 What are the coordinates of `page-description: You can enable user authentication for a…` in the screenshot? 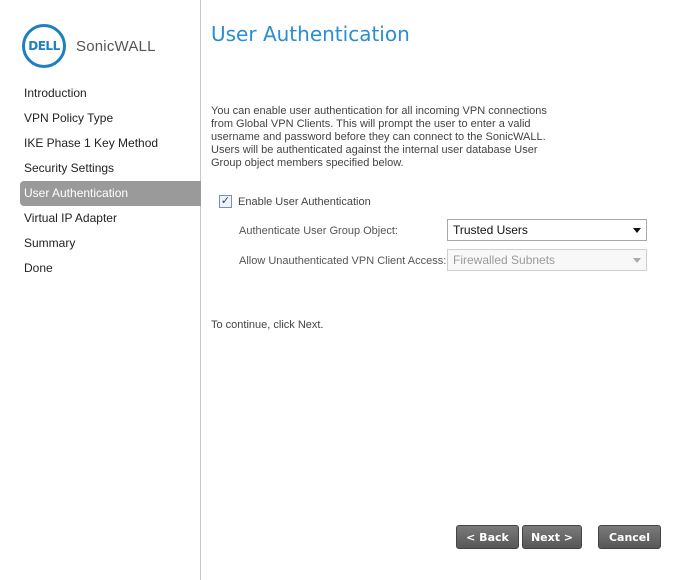 It's located at (379, 137).